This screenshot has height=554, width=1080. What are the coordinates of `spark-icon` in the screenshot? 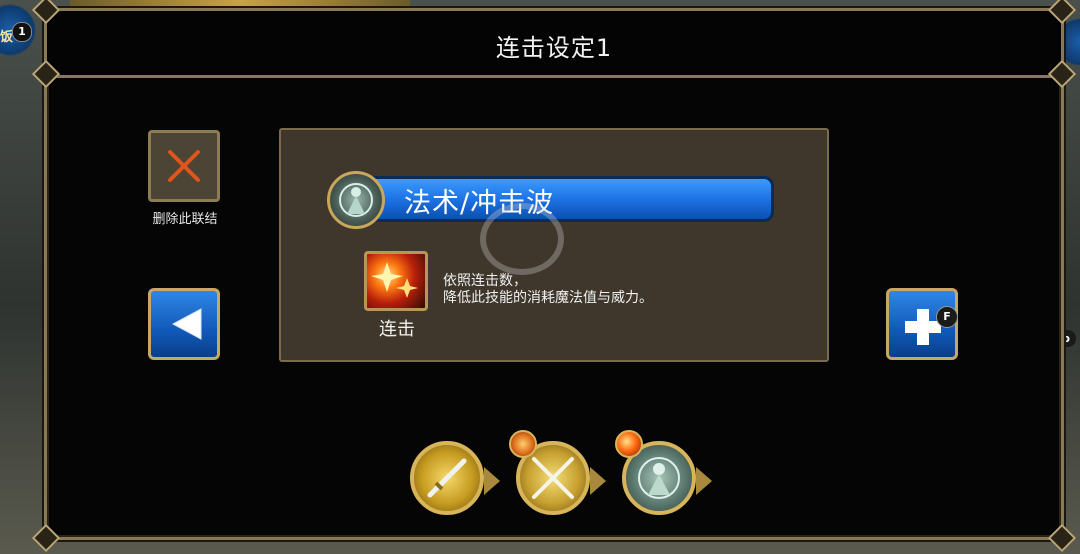 It's located at (394, 280).